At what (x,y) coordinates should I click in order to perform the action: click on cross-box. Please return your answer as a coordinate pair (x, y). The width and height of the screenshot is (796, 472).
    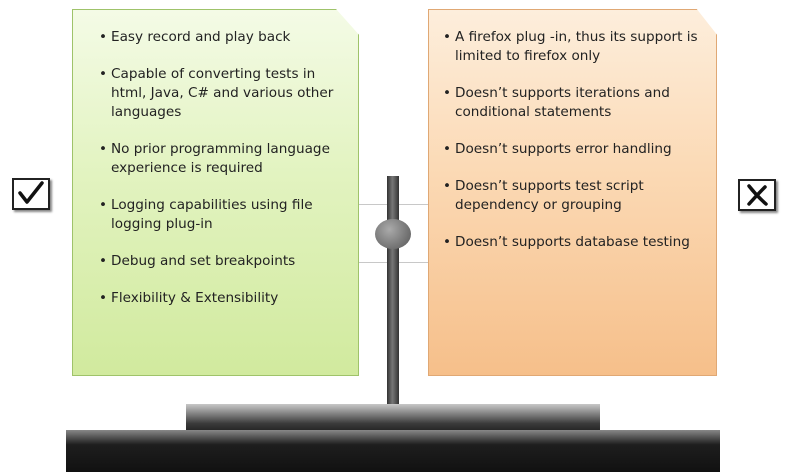
    Looking at the image, I should click on (757, 195).